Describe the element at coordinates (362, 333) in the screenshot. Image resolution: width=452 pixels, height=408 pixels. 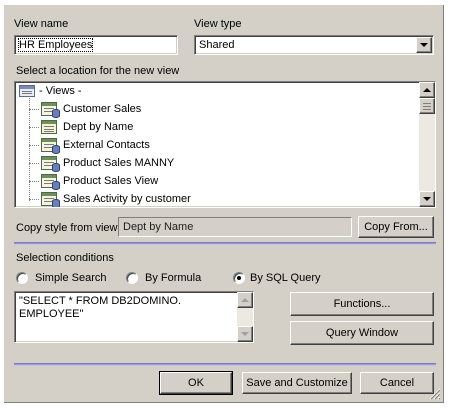
I see `query-window-button: Query Window` at that location.